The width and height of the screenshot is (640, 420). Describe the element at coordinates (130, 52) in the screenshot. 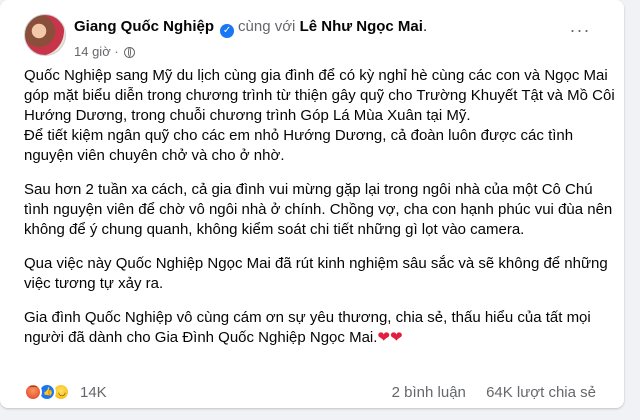

I see `globe-icon` at that location.